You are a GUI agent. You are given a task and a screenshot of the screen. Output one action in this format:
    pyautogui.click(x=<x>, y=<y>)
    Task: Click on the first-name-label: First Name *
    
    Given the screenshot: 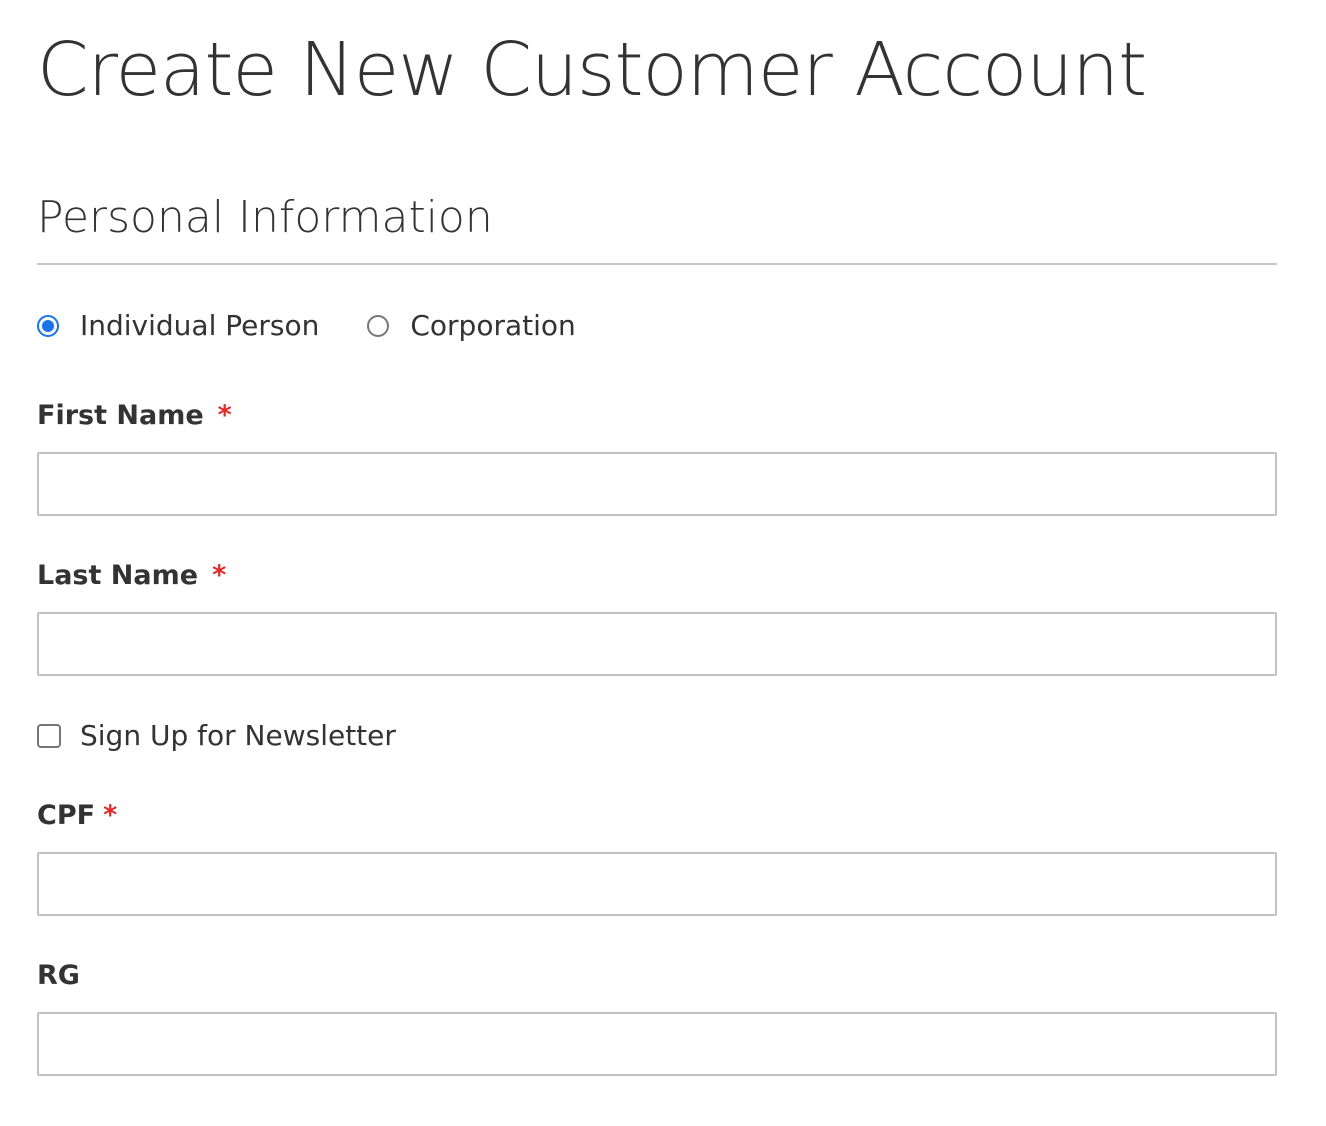 What is the action you would take?
    pyautogui.click(x=134, y=416)
    